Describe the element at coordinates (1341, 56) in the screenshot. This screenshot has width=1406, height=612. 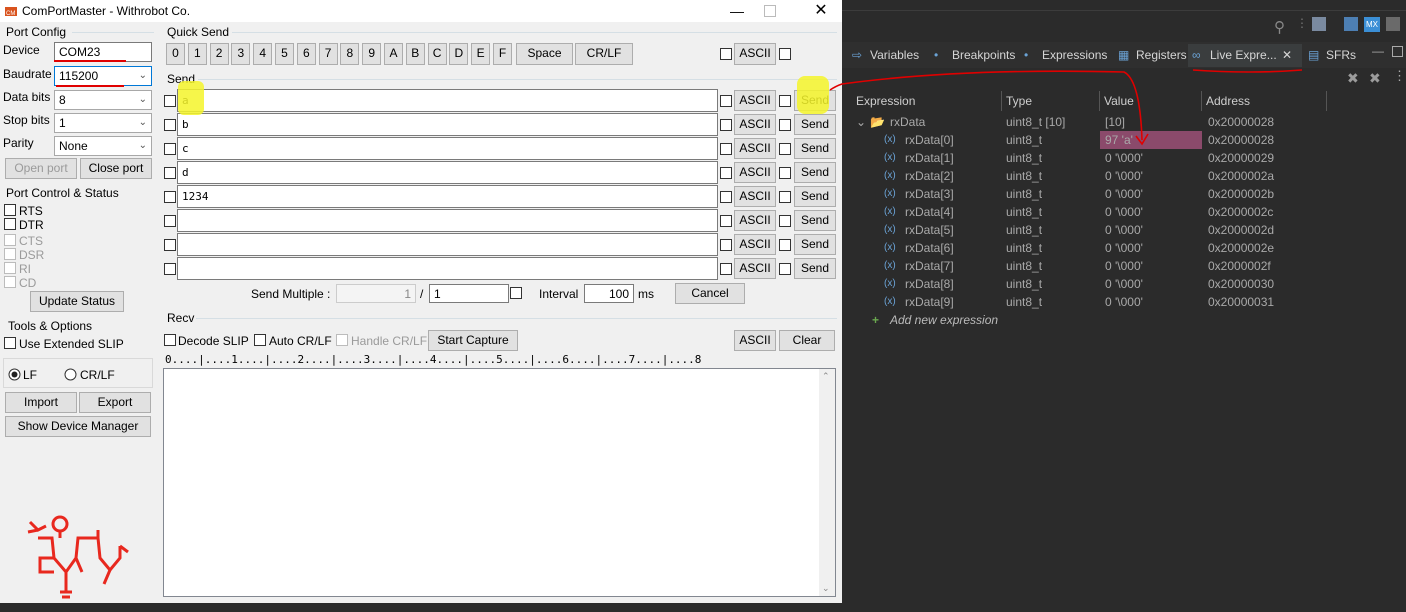
I see `tab-sfrs: SFRs` at that location.